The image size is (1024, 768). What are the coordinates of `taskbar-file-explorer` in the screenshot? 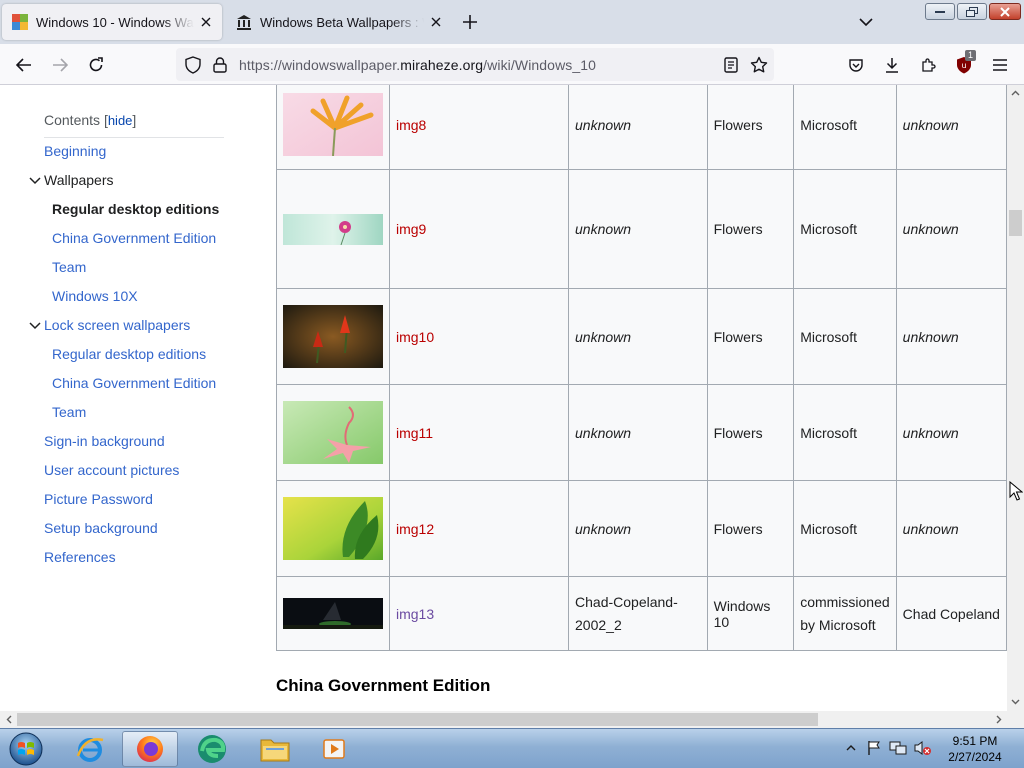 It's located at (275, 749).